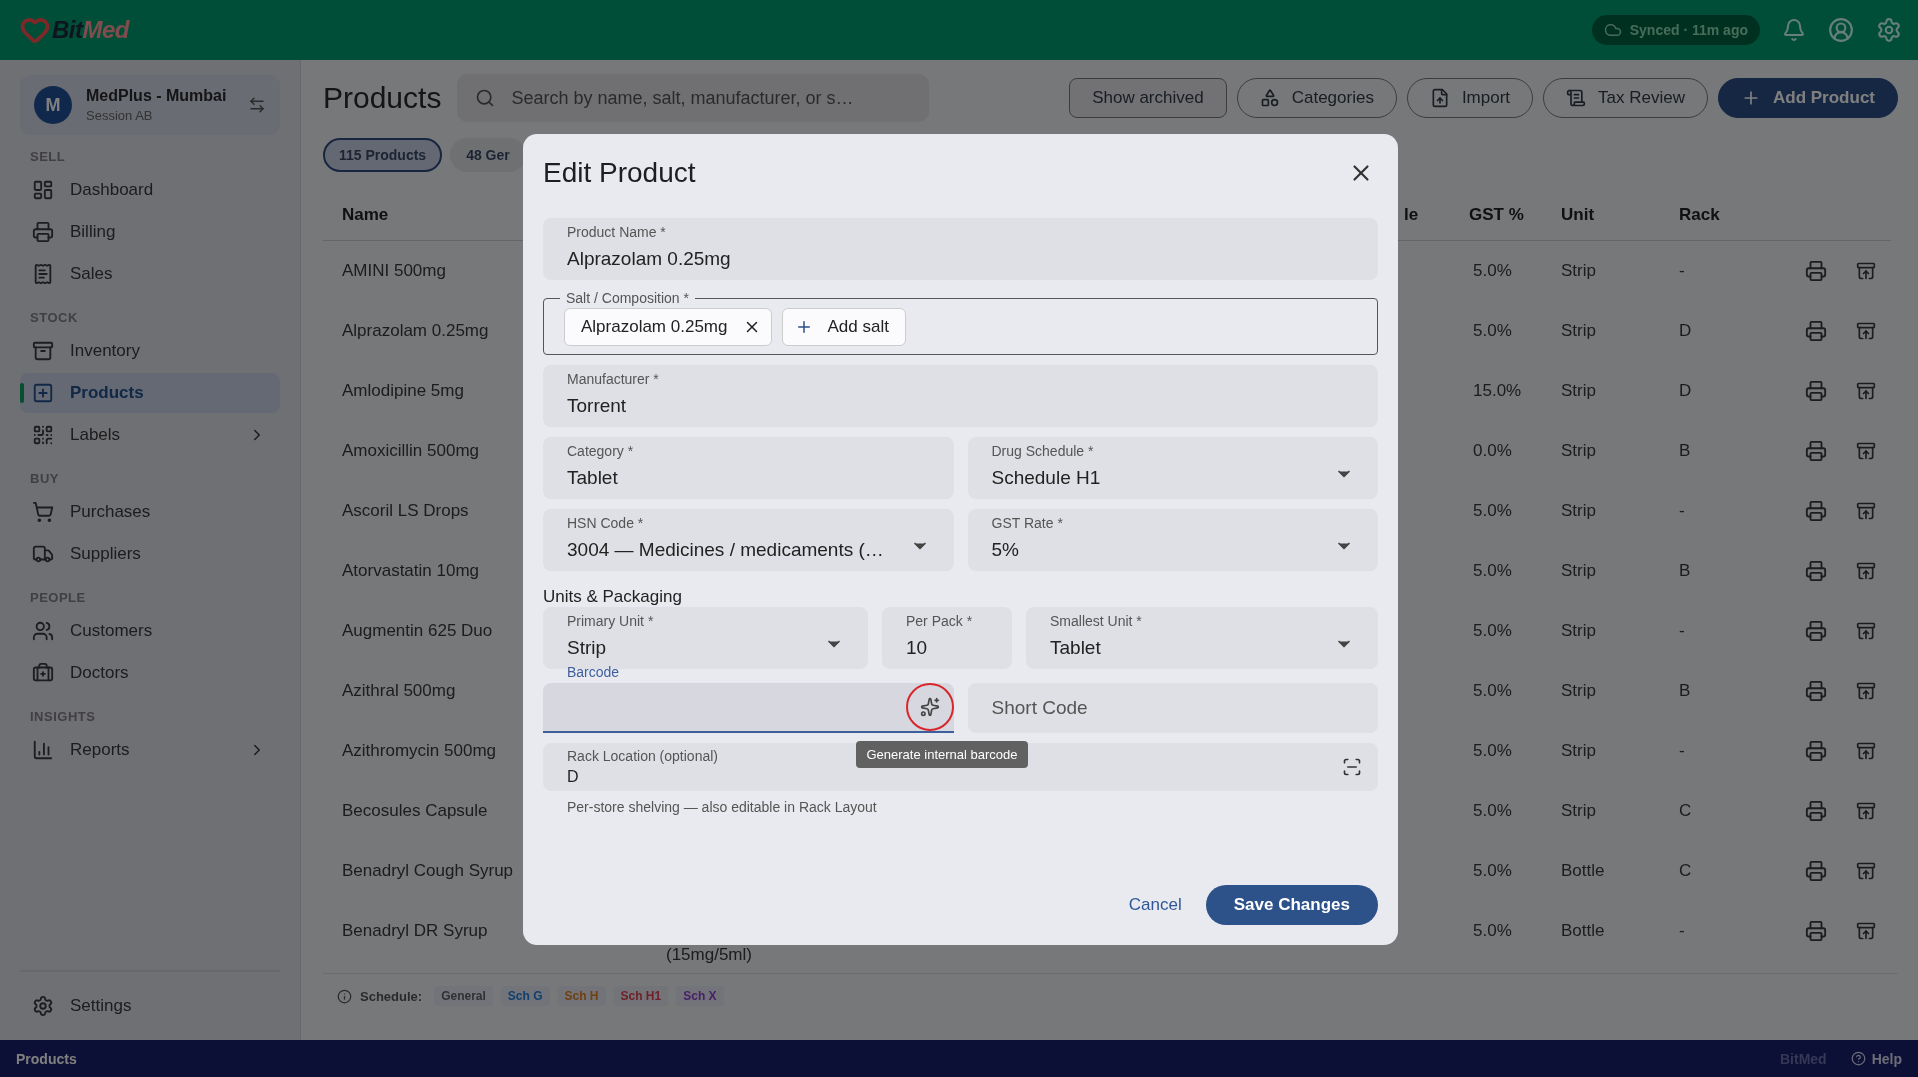 The width and height of the screenshot is (1918, 1077). What do you see at coordinates (150, 1006) in the screenshot?
I see `sidebar-item: Settings` at bounding box center [150, 1006].